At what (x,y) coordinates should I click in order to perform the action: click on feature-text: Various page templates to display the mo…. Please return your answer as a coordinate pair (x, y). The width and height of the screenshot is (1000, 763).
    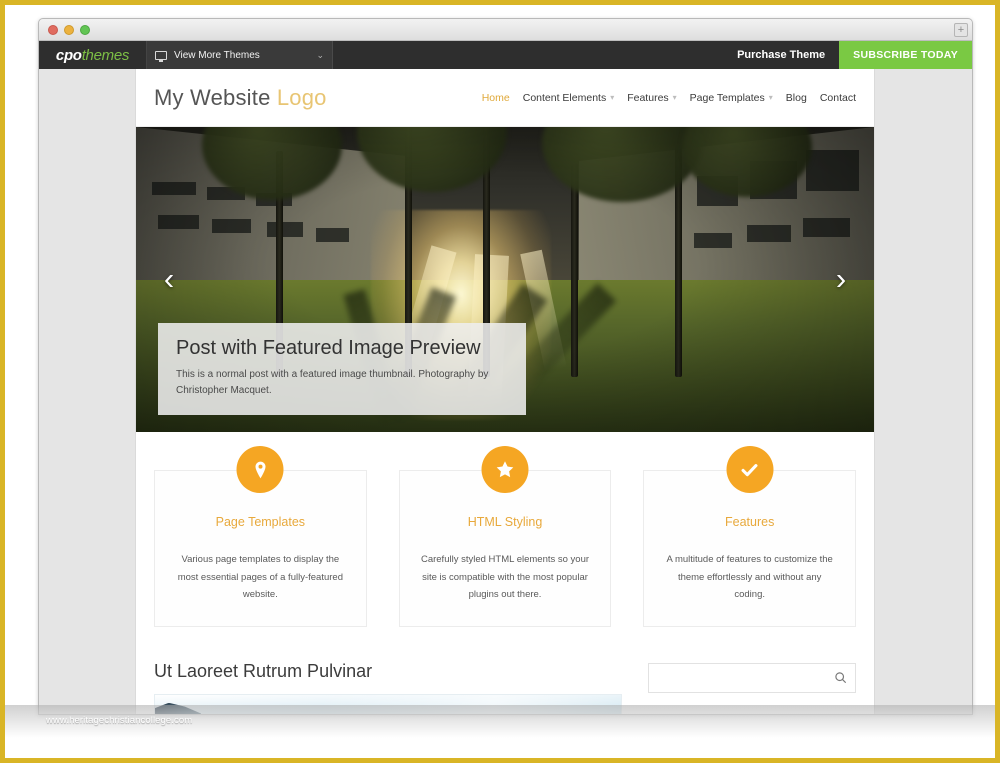
    Looking at the image, I should click on (260, 577).